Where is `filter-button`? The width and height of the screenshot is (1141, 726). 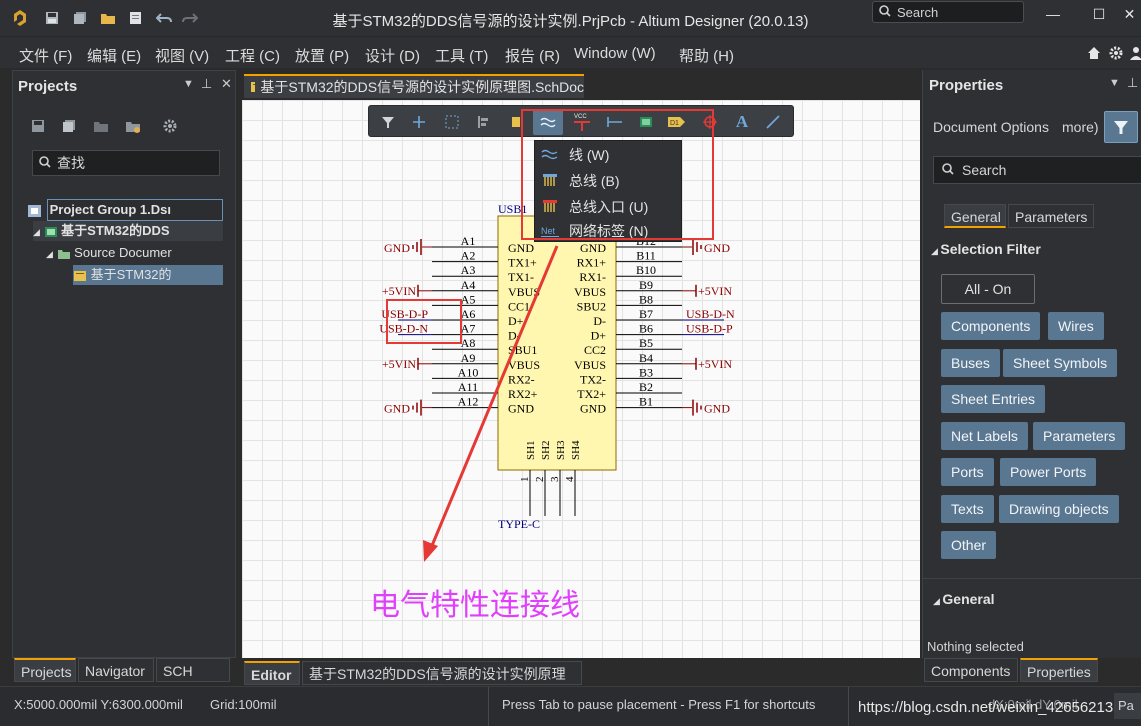
filter-button is located at coordinates (1121, 127).